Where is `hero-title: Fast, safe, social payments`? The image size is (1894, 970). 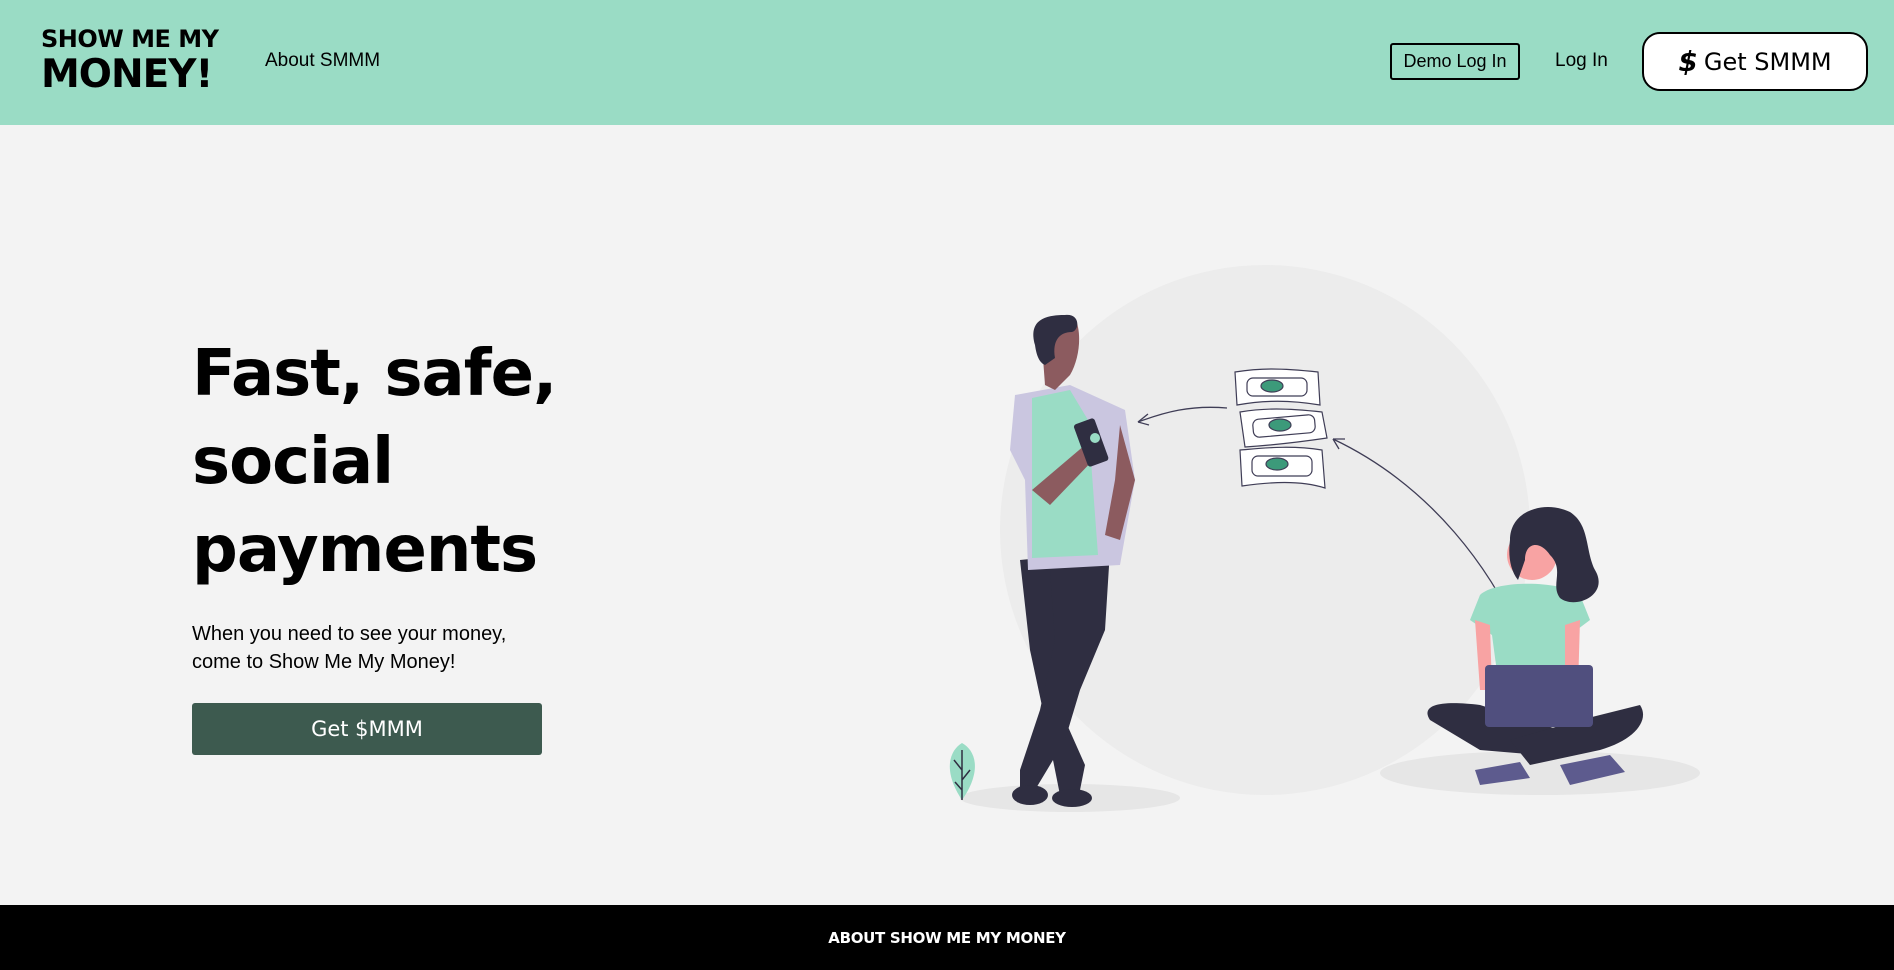
hero-title: Fast, safe, social payments is located at coordinates (374, 462).